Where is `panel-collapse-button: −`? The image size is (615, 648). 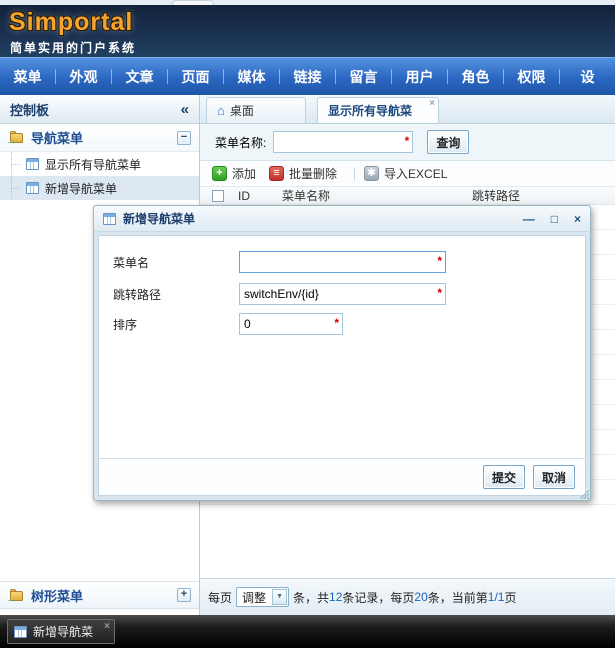 panel-collapse-button: − is located at coordinates (184, 137).